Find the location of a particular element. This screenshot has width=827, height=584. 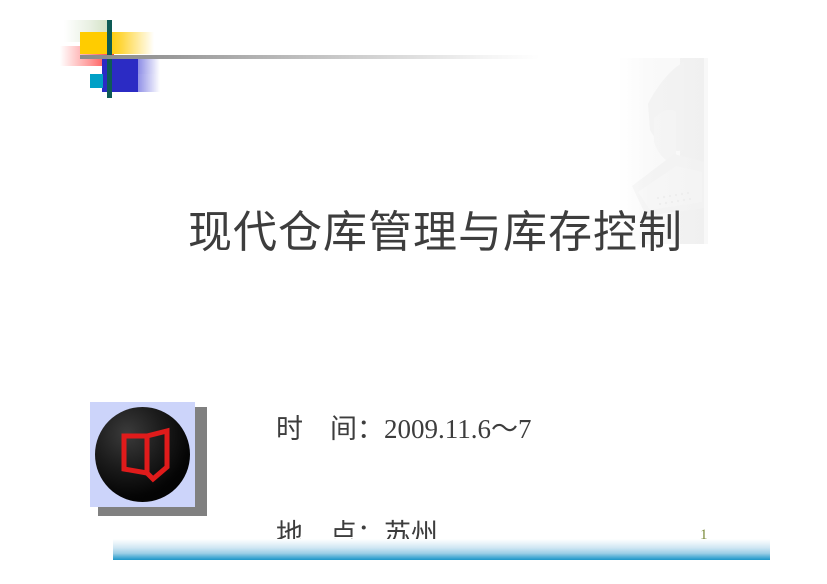

logo-block-cyan is located at coordinates (96, 81).